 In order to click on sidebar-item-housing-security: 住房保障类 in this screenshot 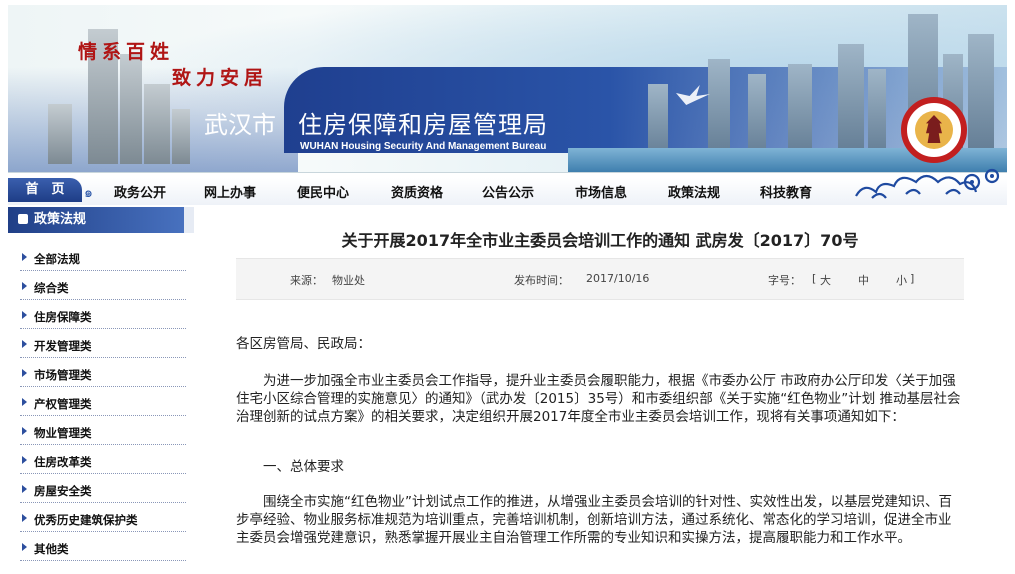, I will do `click(101, 317)`.